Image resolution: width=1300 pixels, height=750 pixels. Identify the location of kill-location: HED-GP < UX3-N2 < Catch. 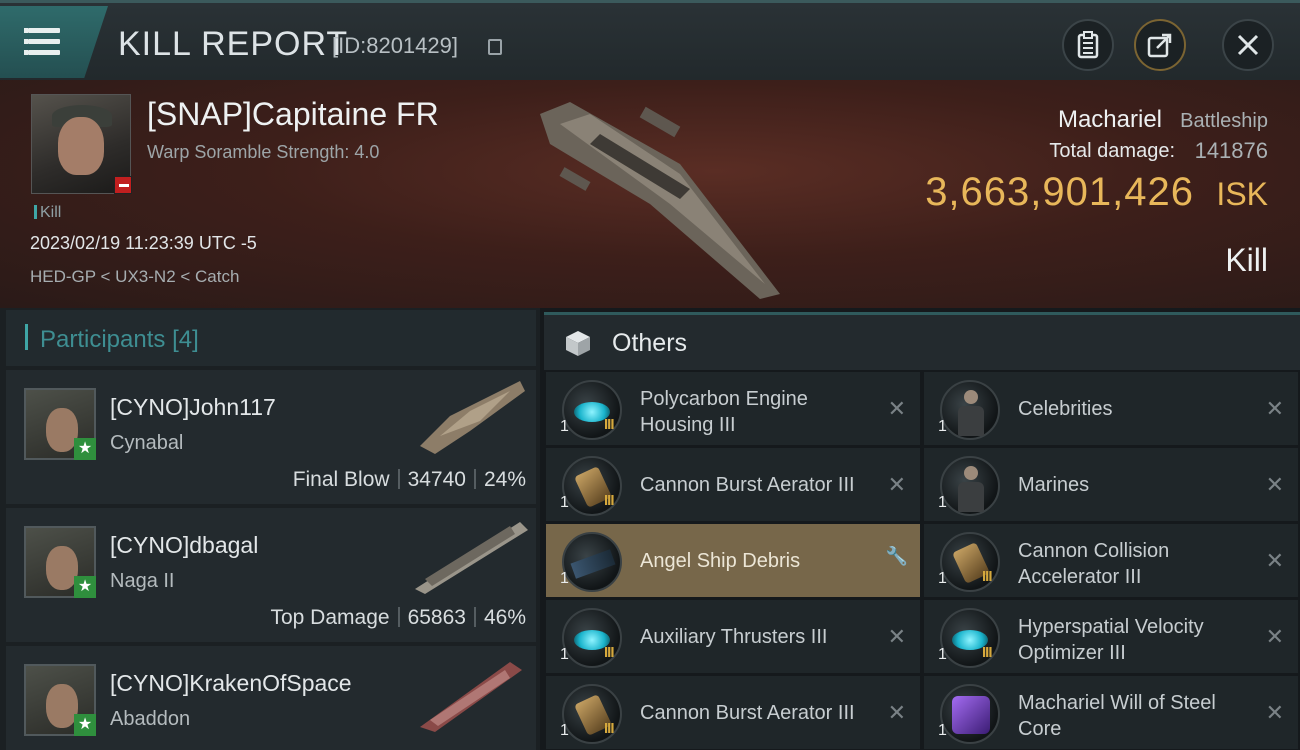
(134, 277).